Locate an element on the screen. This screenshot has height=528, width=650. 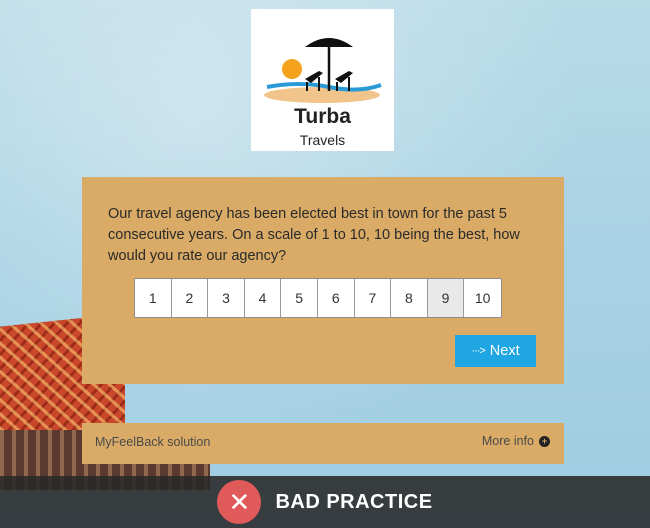
rating-option-5: 5 is located at coordinates (299, 298).